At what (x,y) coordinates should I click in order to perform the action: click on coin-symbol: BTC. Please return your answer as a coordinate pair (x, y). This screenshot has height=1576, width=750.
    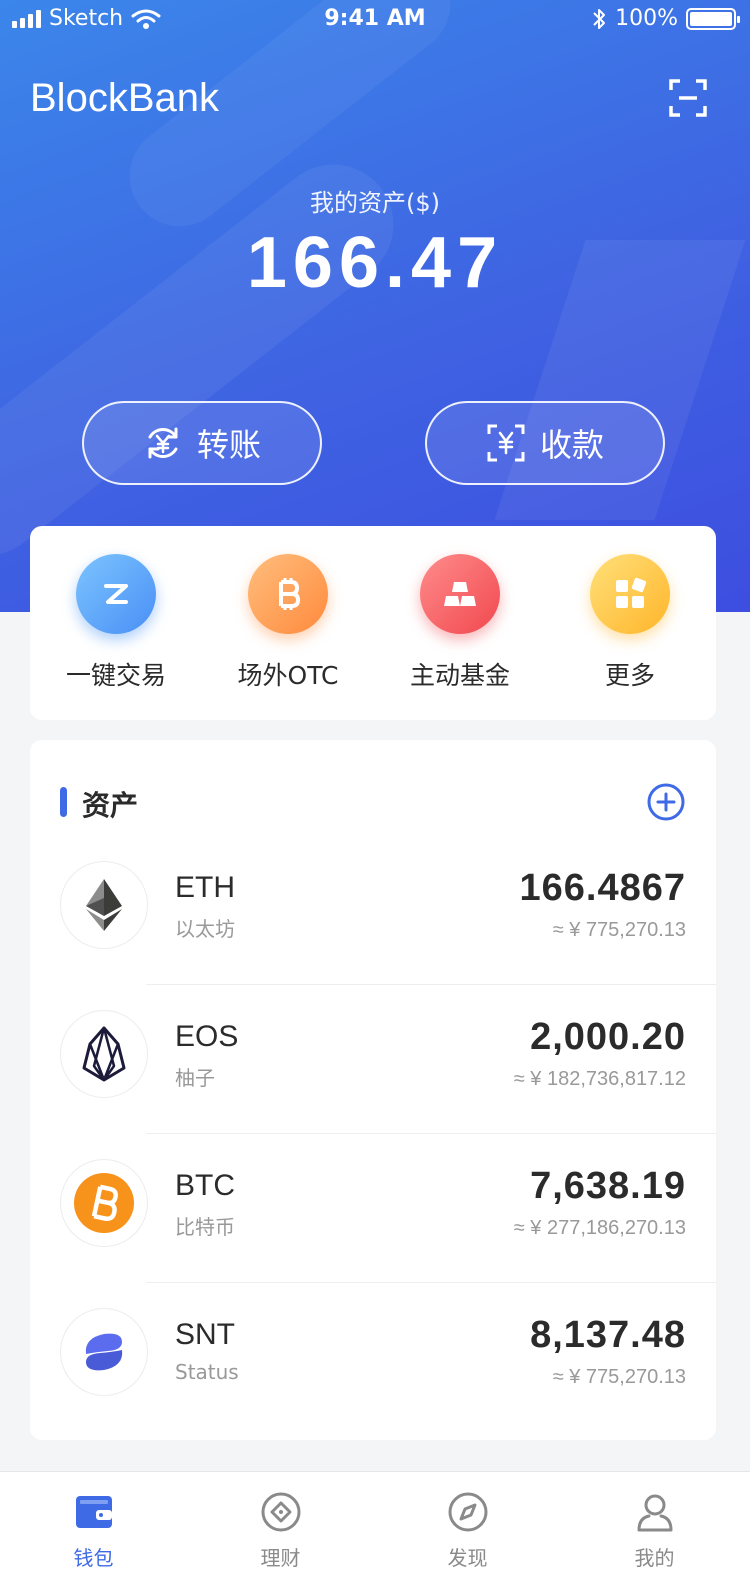
    Looking at the image, I should click on (205, 1185).